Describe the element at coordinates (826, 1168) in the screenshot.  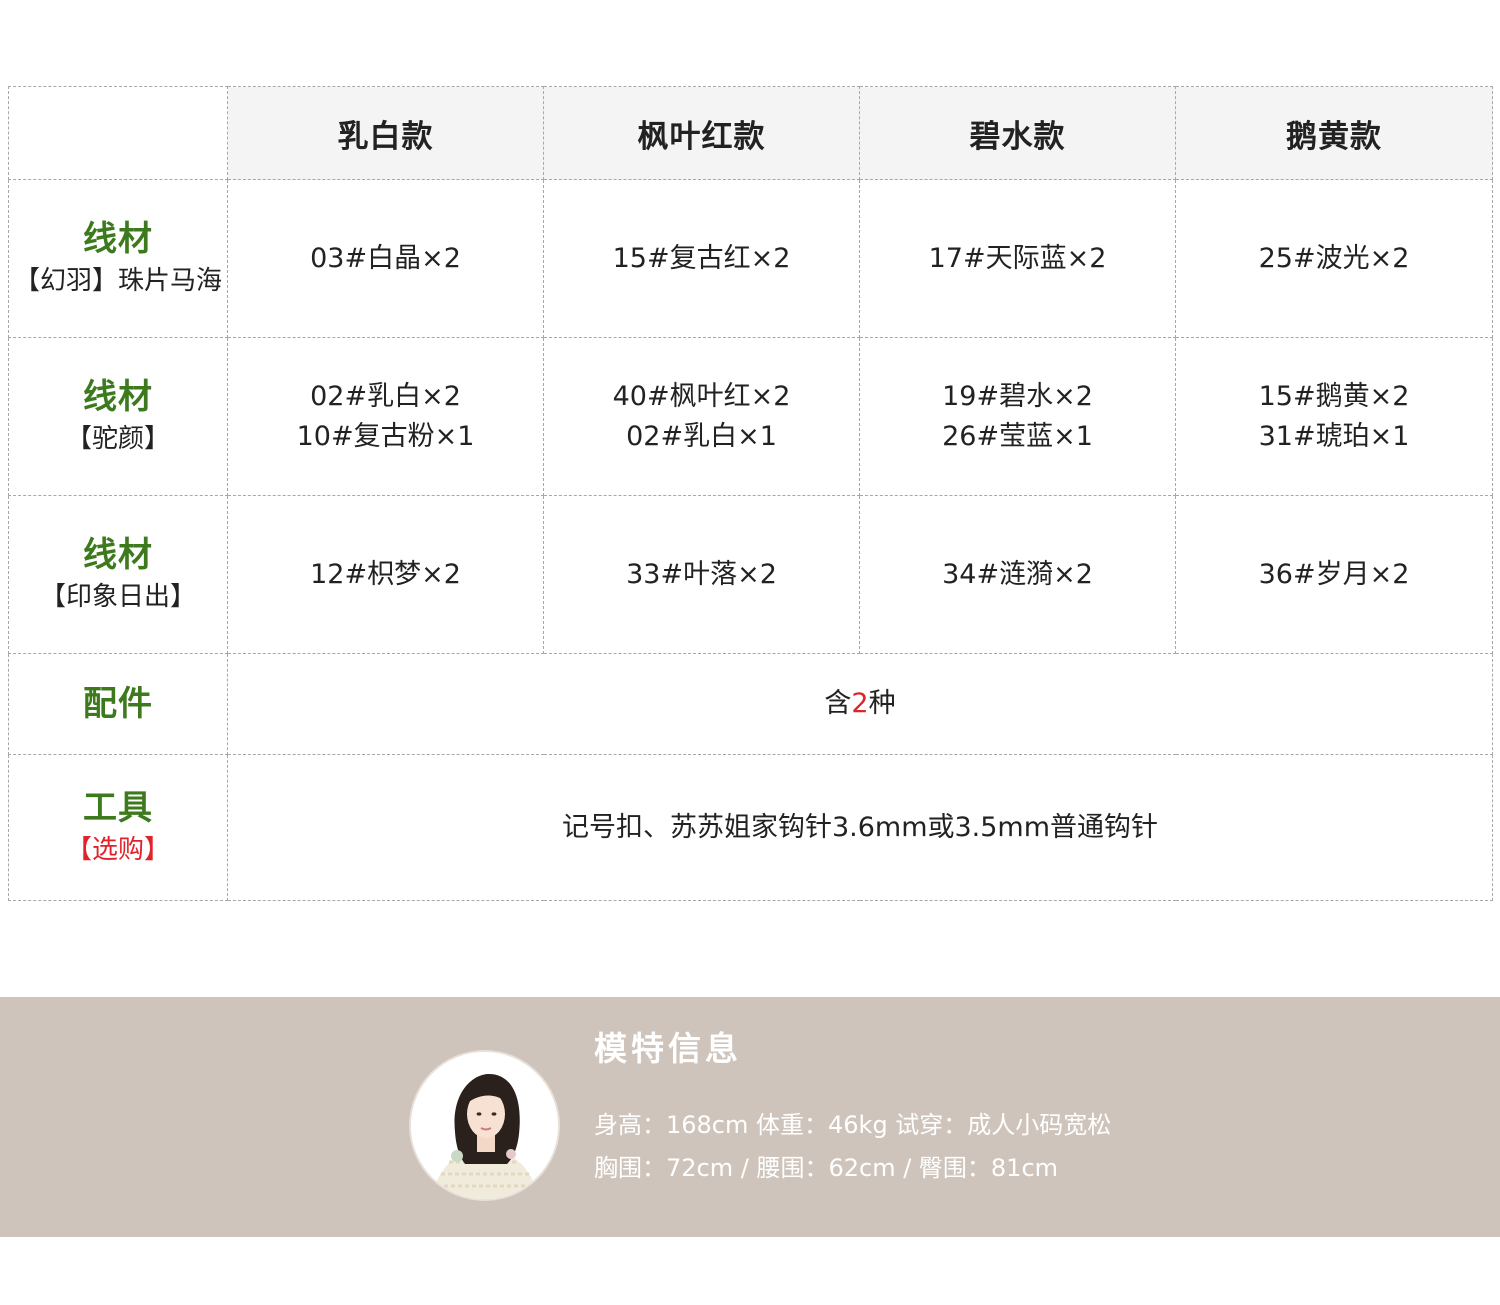
I see `model-measurements-line2: 胸围：72cm / 腰围：62cm / 臀围：81cm` at that location.